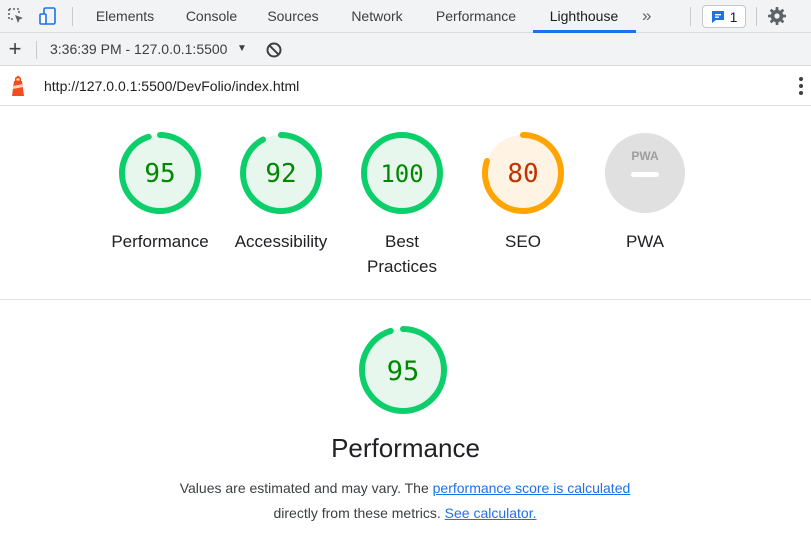 Image resolution: width=811 pixels, height=542 pixels. Describe the element at coordinates (293, 16) in the screenshot. I see `tab-sources: Sources` at that location.